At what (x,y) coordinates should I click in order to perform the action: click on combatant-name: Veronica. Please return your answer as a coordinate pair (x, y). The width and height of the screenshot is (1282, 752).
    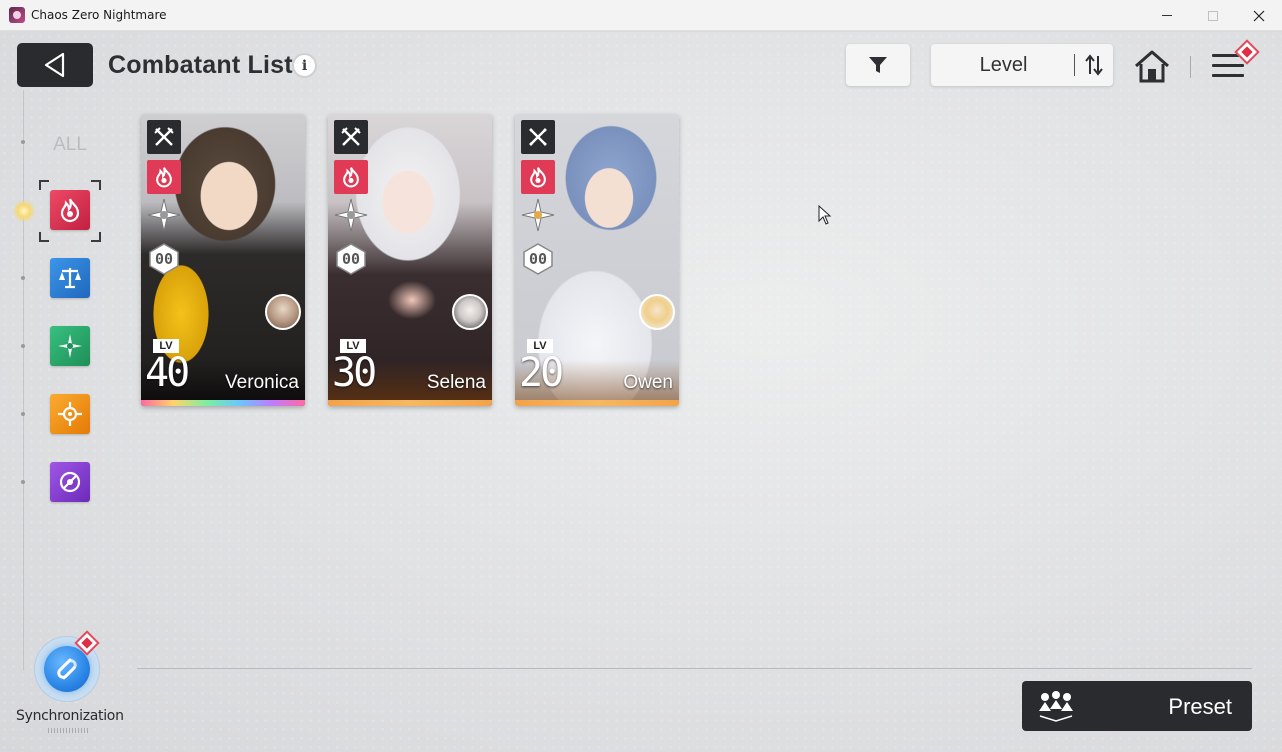
    Looking at the image, I should click on (262, 382).